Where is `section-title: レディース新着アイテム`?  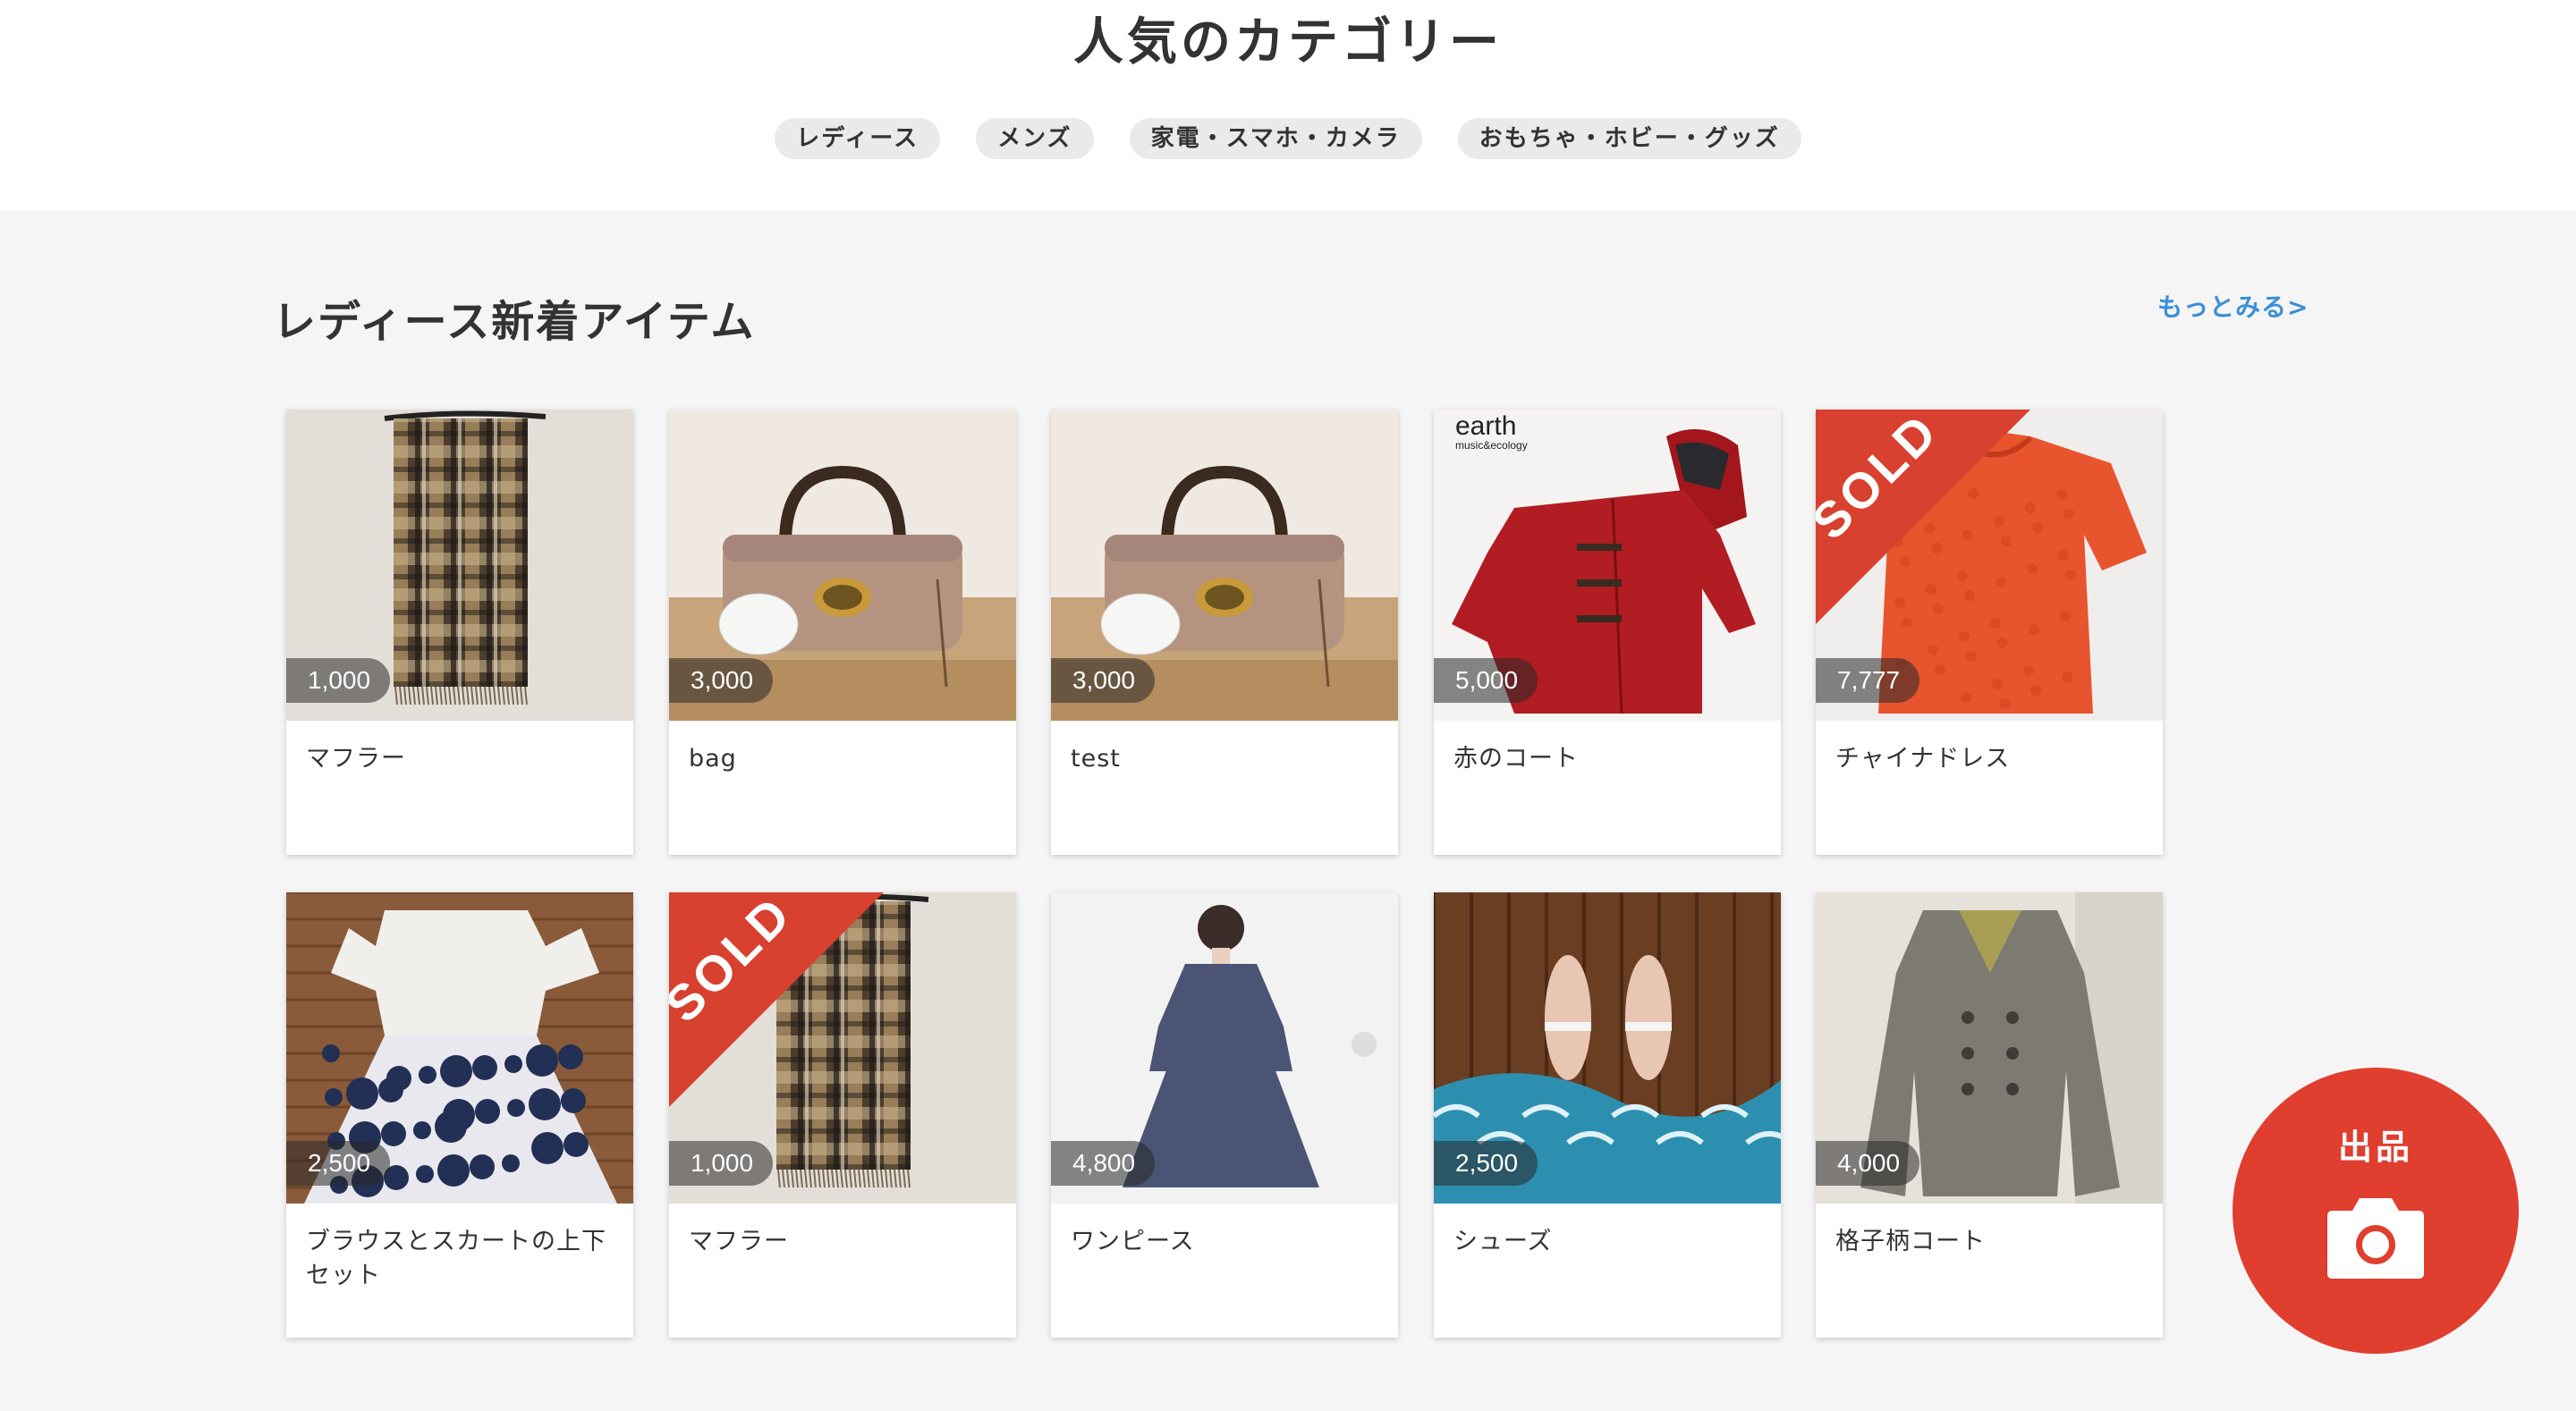
section-title: レディース新着アイテム is located at coordinates (514, 322).